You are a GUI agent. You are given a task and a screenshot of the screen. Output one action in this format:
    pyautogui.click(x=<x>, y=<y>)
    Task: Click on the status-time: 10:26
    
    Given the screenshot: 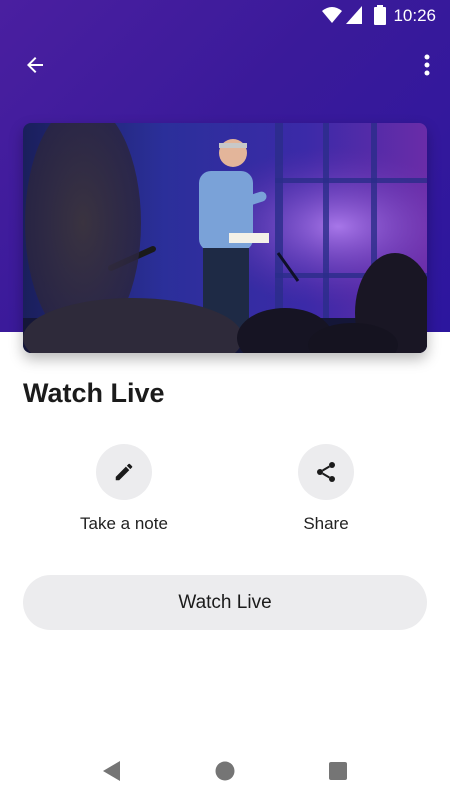 What is the action you would take?
    pyautogui.click(x=414, y=15)
    